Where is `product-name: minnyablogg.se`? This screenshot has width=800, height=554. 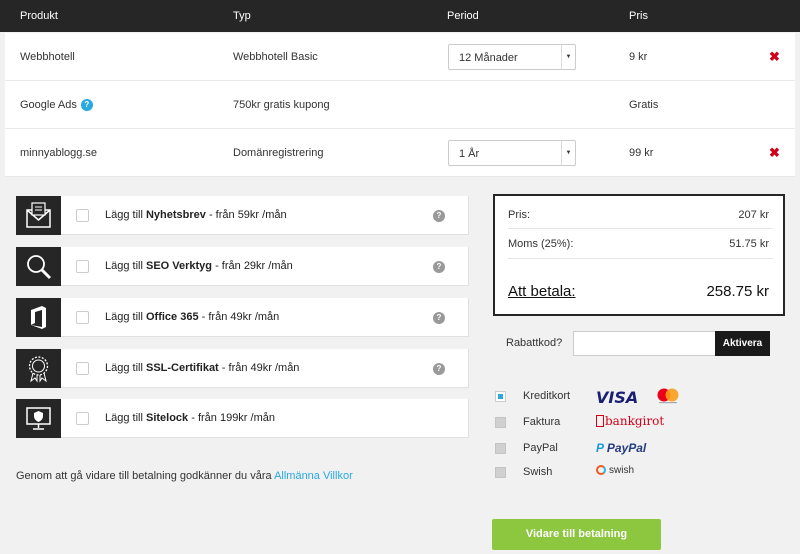
product-name: minnyablogg.se is located at coordinates (59, 153).